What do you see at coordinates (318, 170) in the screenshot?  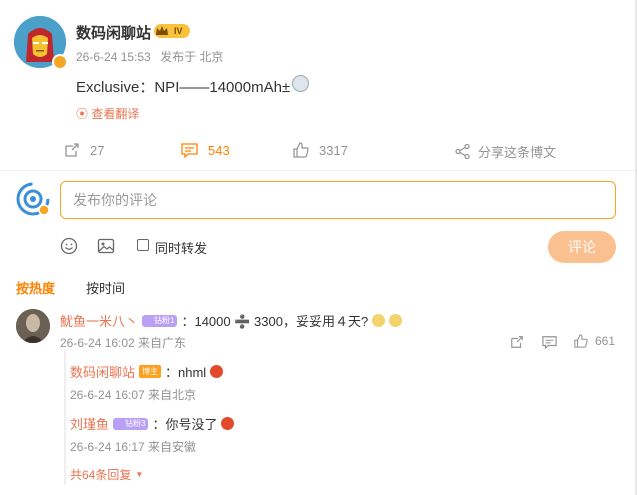 I see `divider` at bounding box center [318, 170].